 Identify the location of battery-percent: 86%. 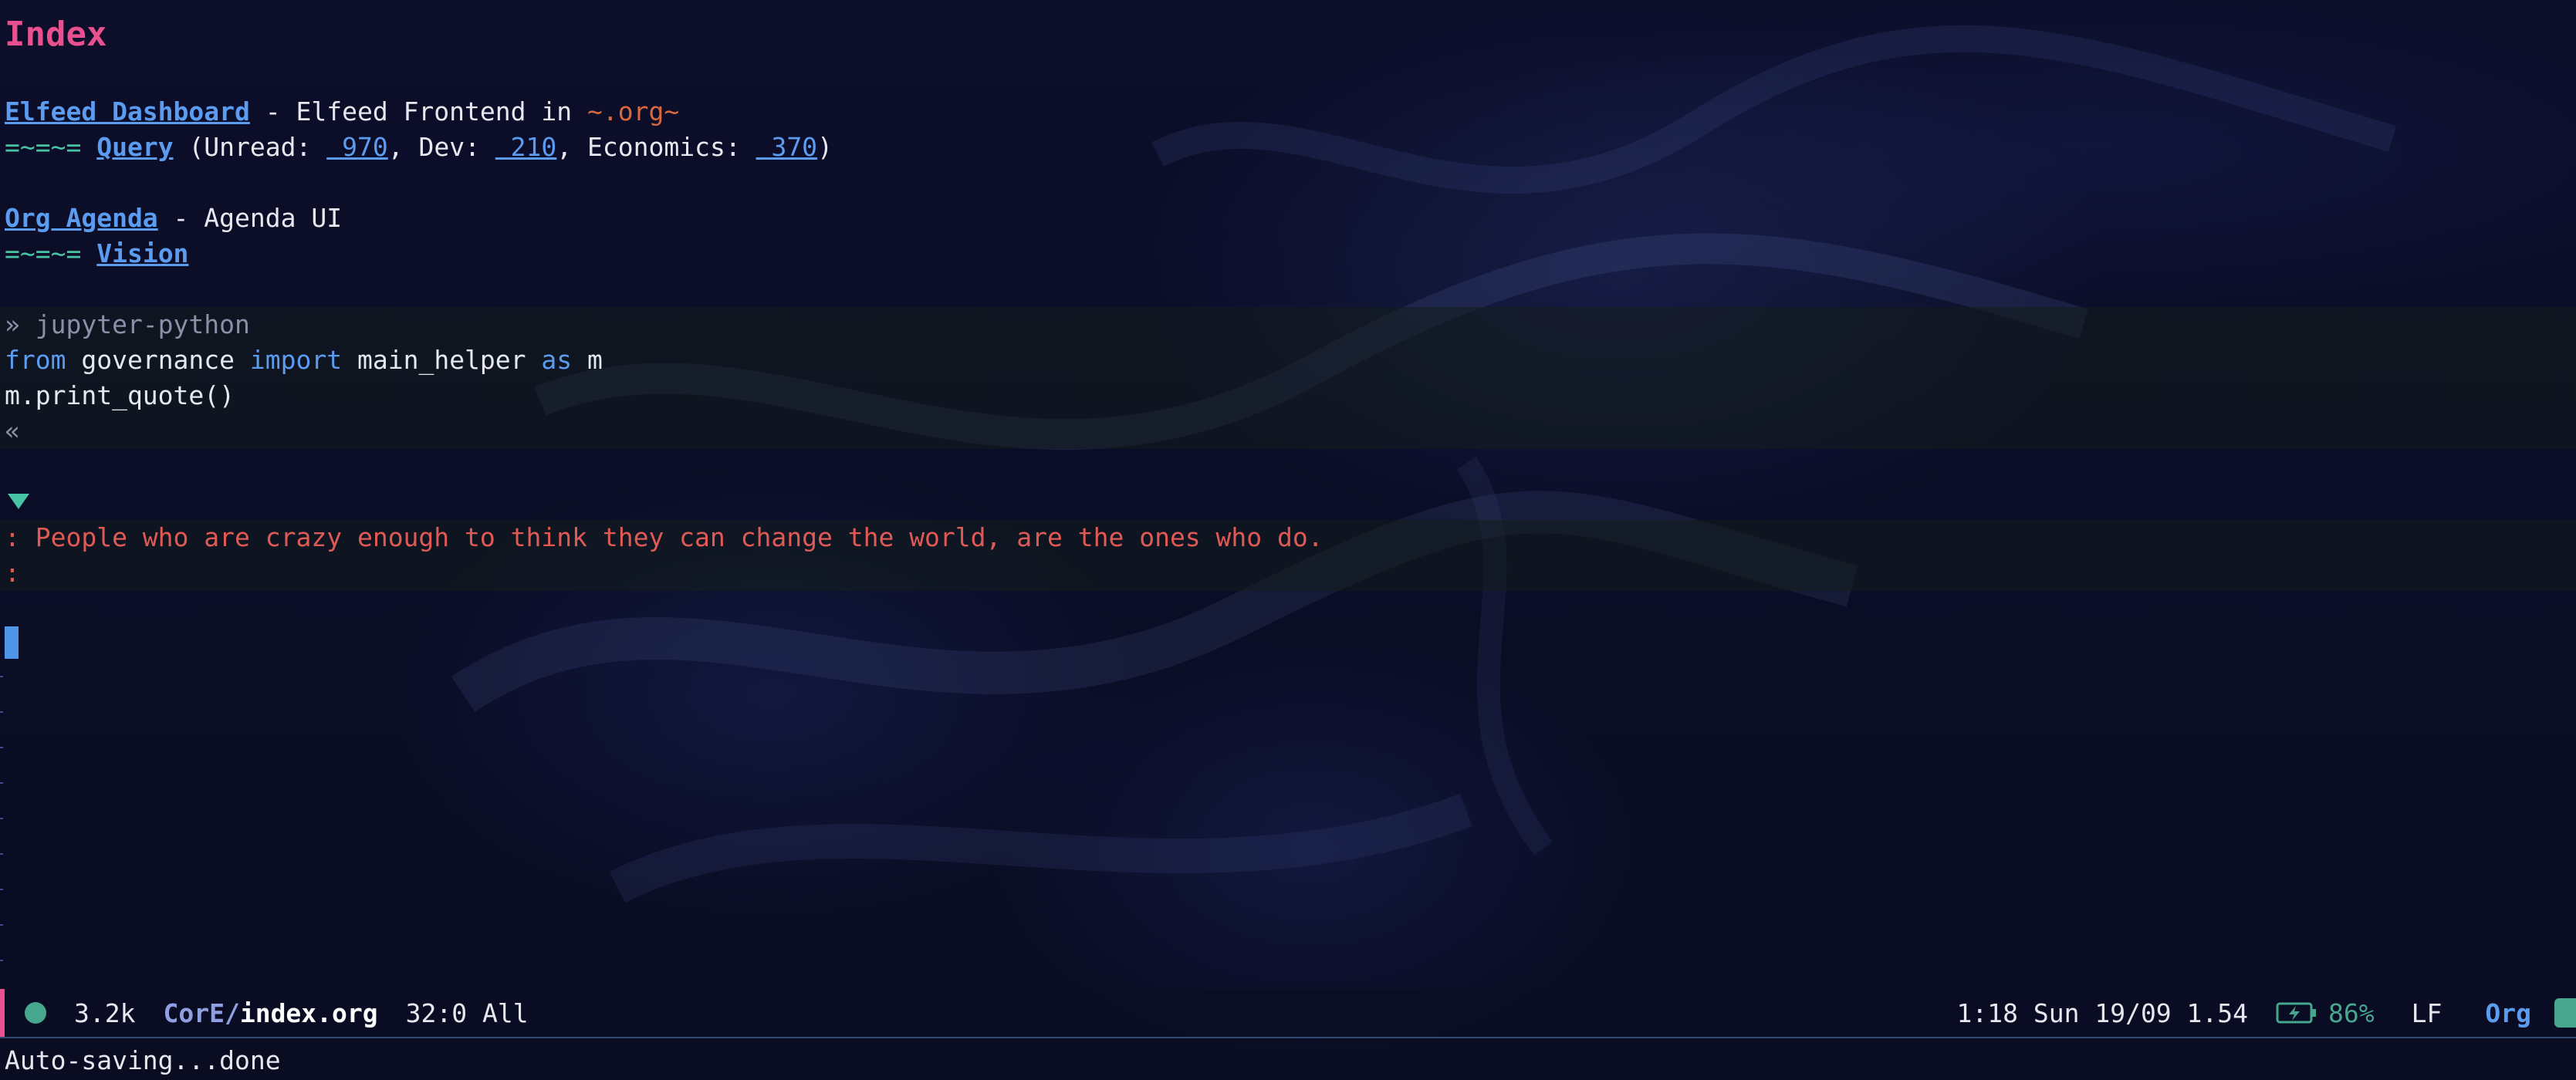
(2351, 1012).